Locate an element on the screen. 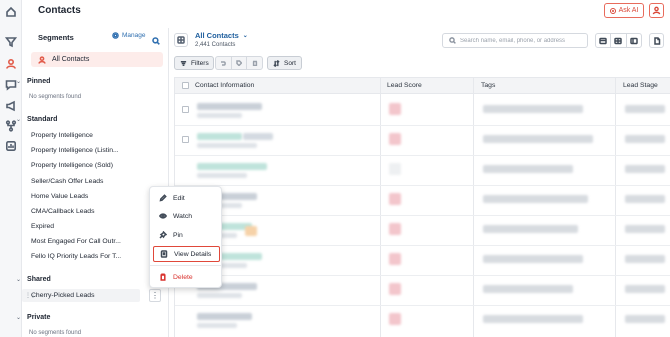 Image resolution: width=670 pixels, height=337 pixels. card-view-button is located at coordinates (634, 40).